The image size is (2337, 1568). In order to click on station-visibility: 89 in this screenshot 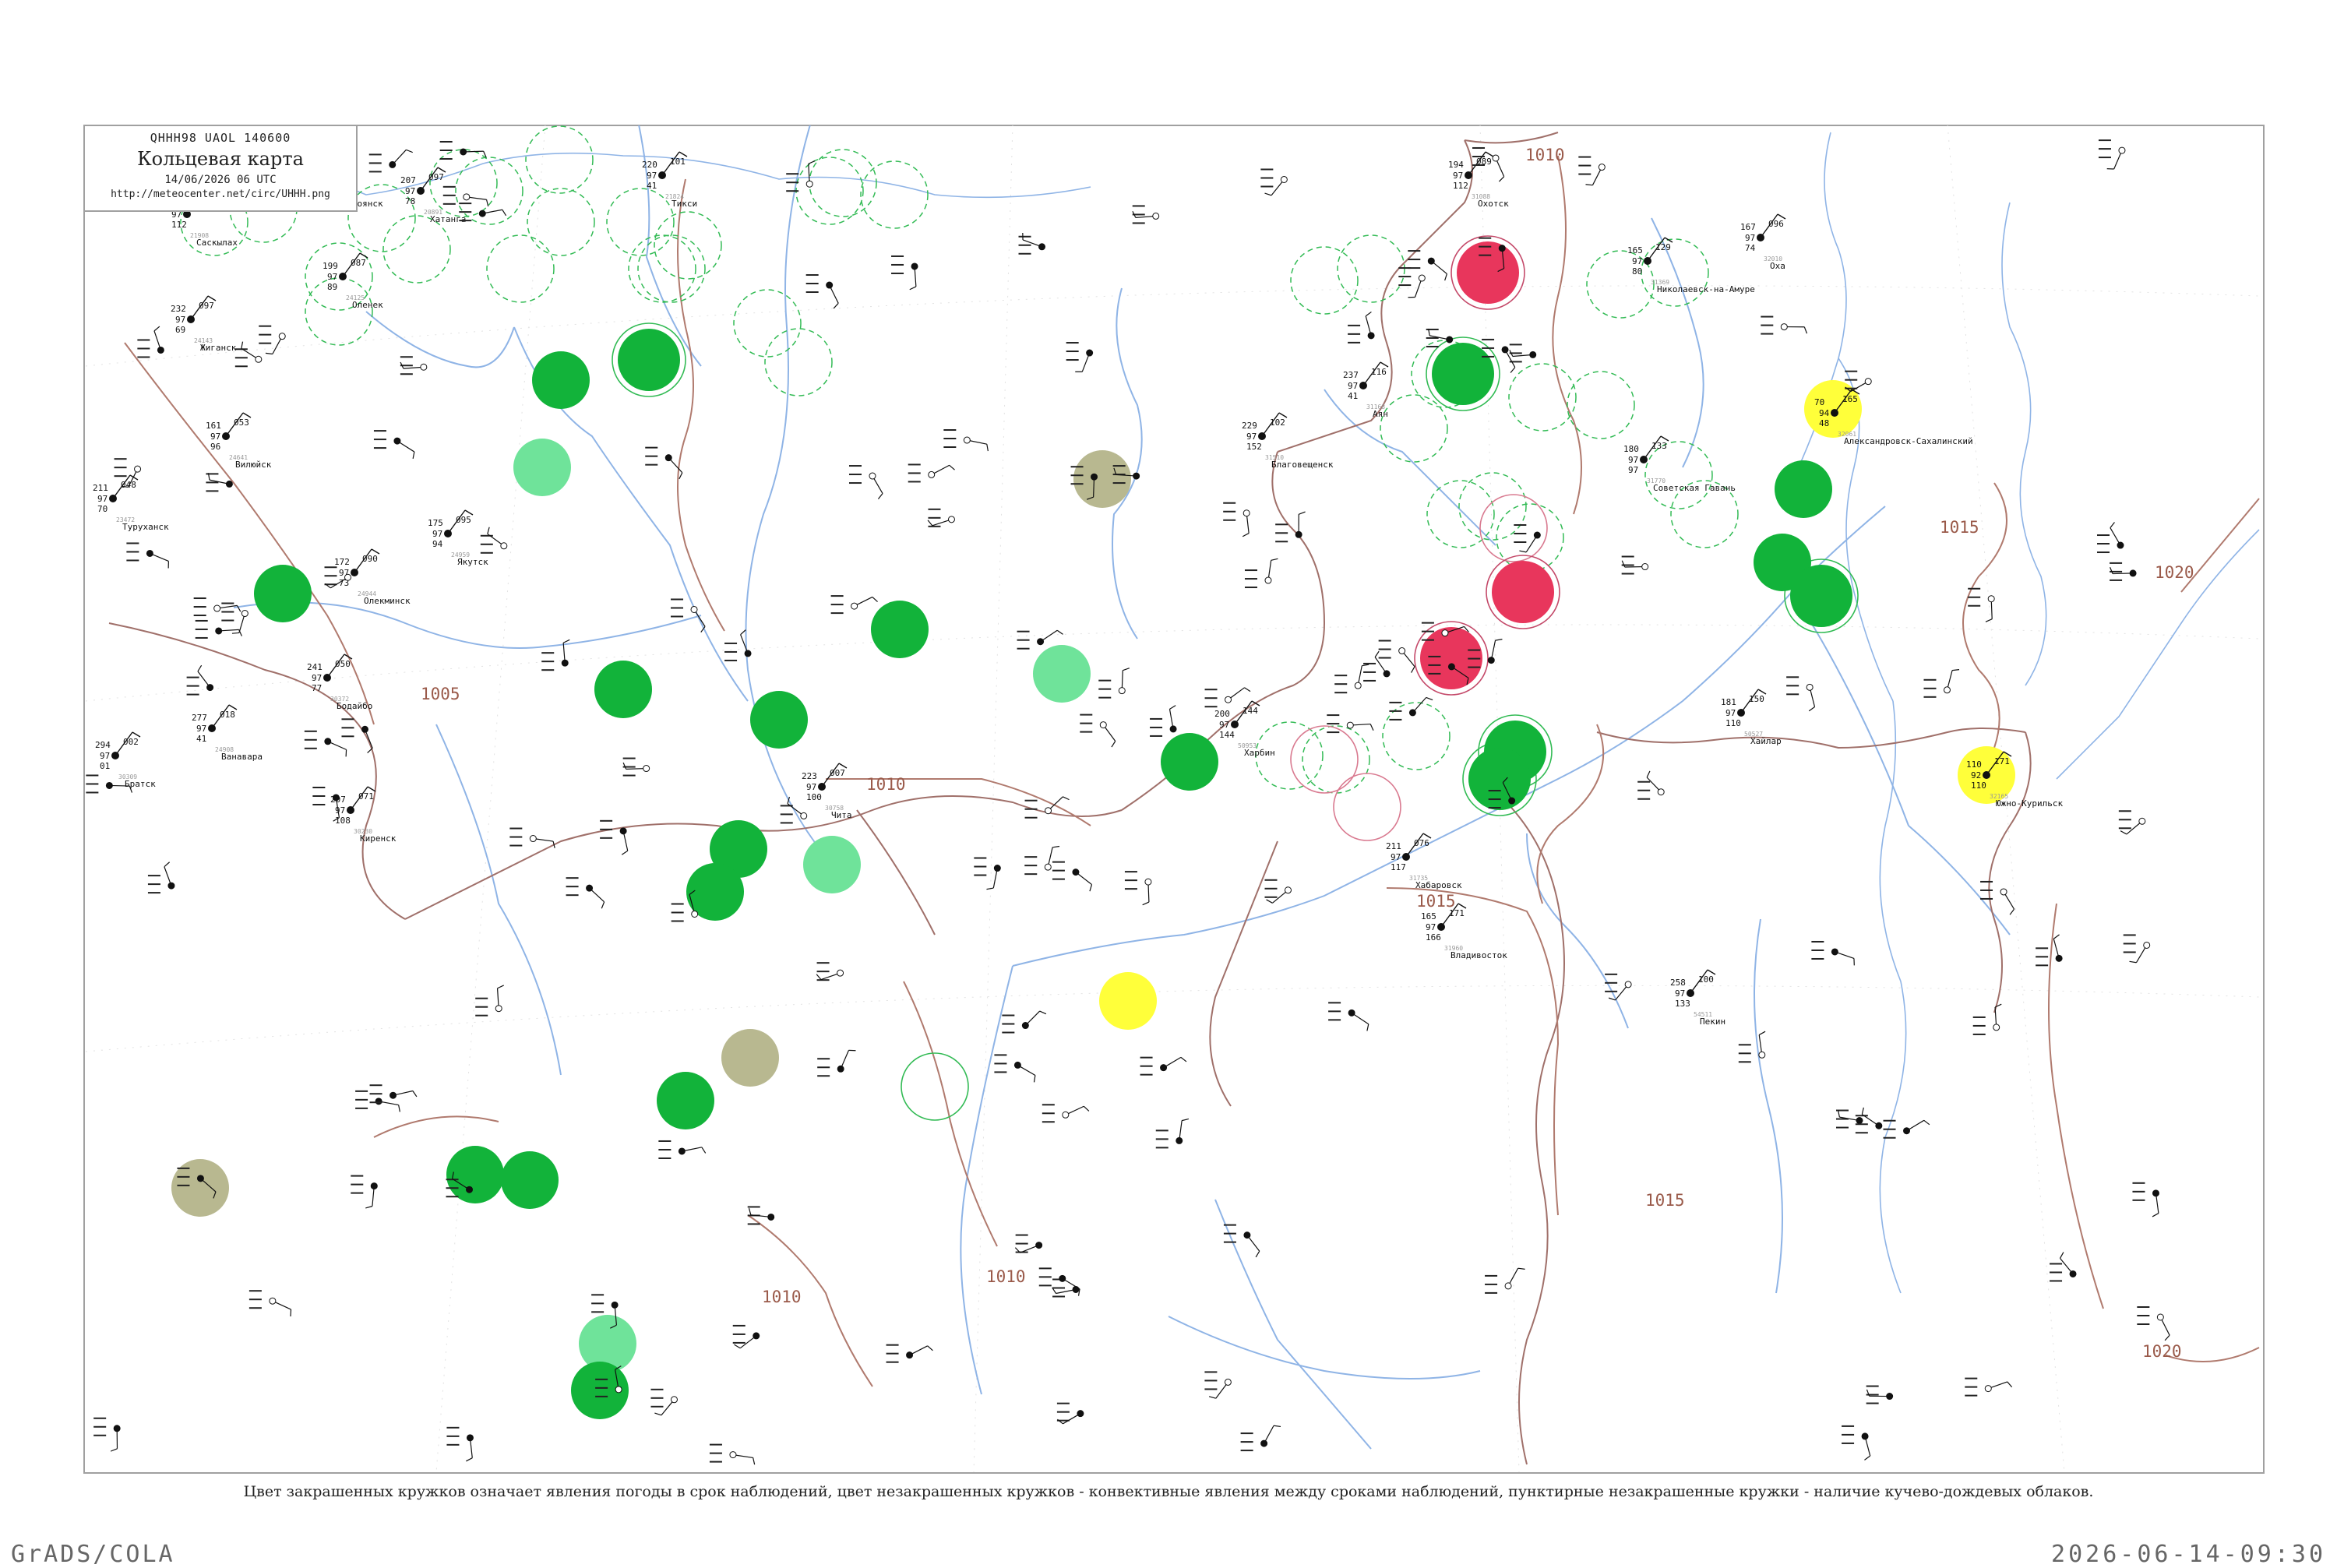, I will do `click(332, 287)`.